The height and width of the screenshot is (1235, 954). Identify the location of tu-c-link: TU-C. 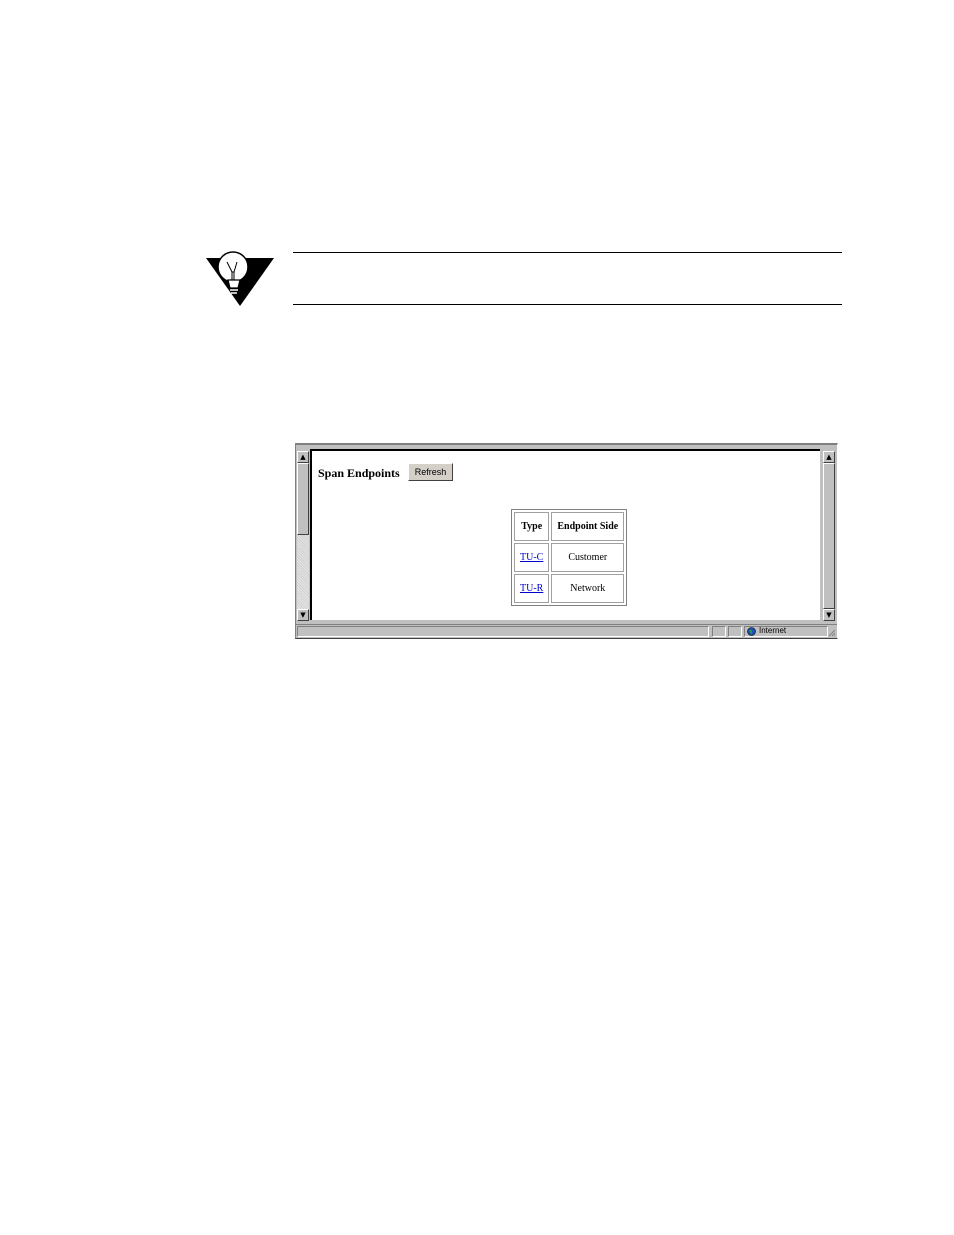
(531, 557).